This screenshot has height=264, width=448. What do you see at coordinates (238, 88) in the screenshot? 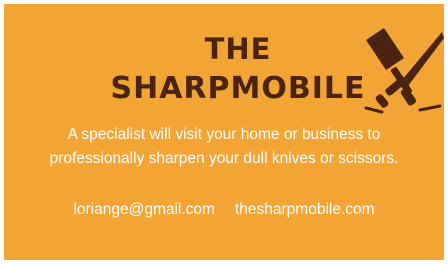
I see `brand-title-line2: SHARPMOBILE` at bounding box center [238, 88].